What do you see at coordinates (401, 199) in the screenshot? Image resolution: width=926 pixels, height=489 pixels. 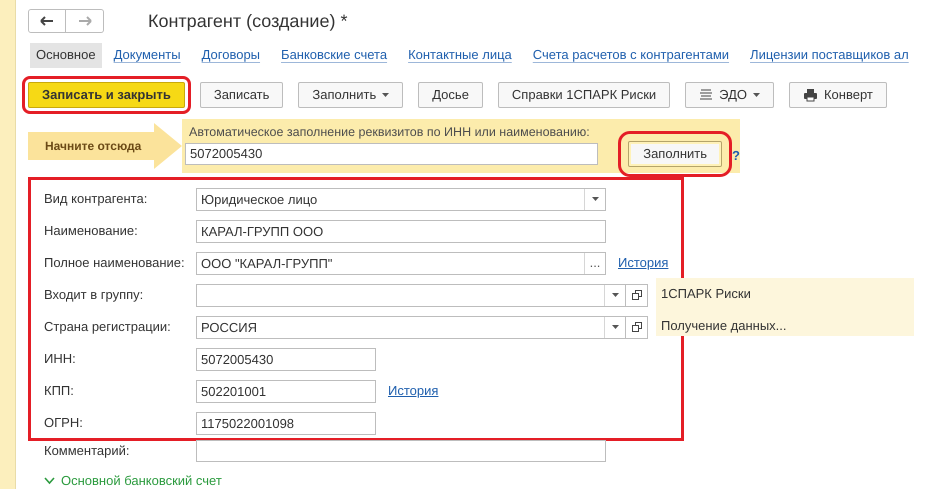 I see `input-field: Юридическое лицо` at bounding box center [401, 199].